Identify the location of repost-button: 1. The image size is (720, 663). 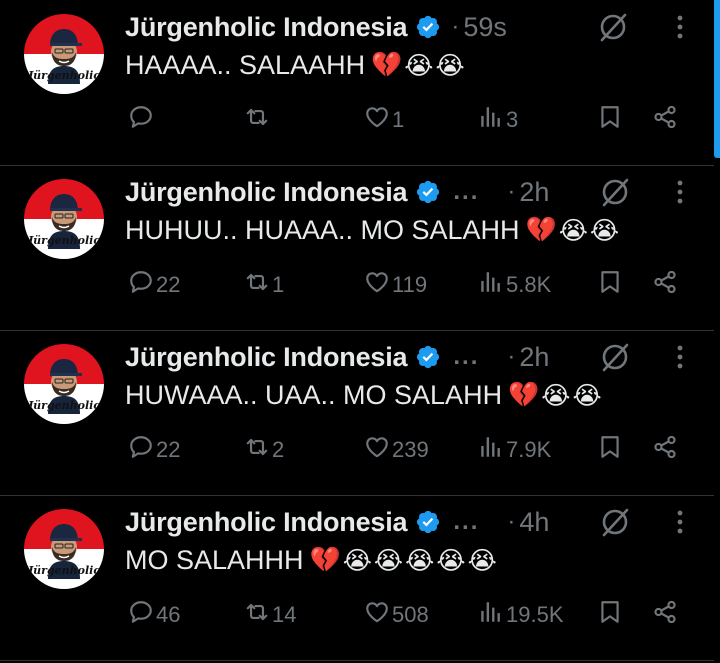
(264, 285).